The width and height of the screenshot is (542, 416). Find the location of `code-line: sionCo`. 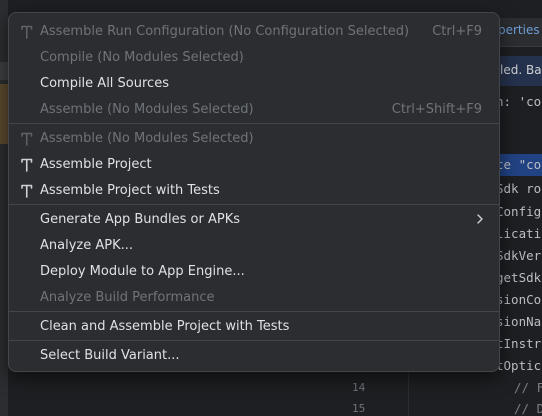

code-line: sionCo is located at coordinates (519, 299).